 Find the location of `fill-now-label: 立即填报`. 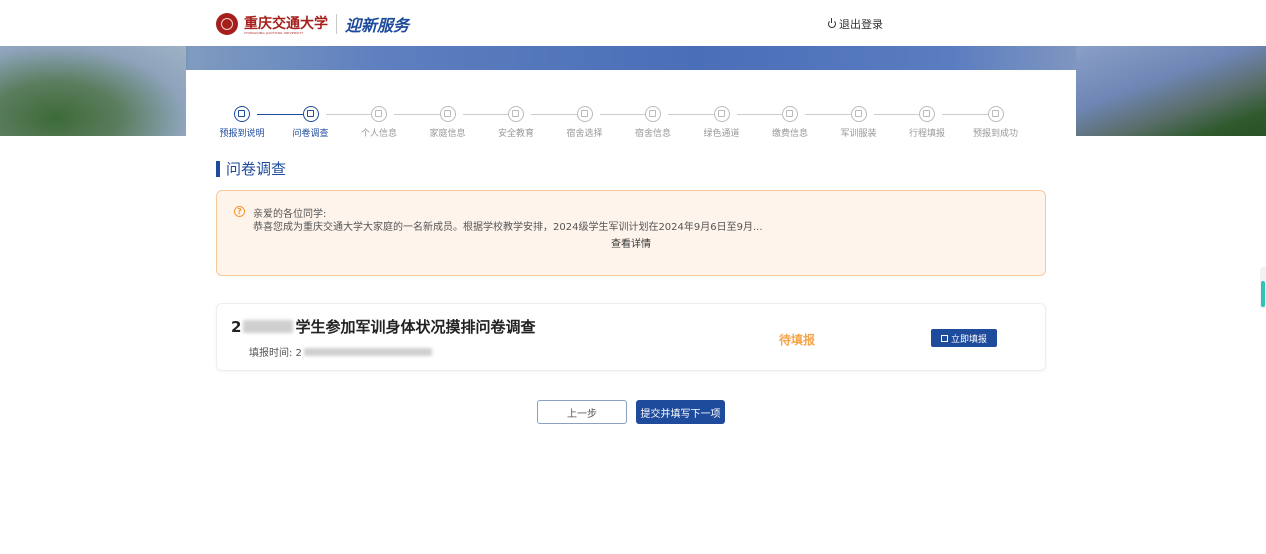

fill-now-label: 立即填报 is located at coordinates (968, 339).